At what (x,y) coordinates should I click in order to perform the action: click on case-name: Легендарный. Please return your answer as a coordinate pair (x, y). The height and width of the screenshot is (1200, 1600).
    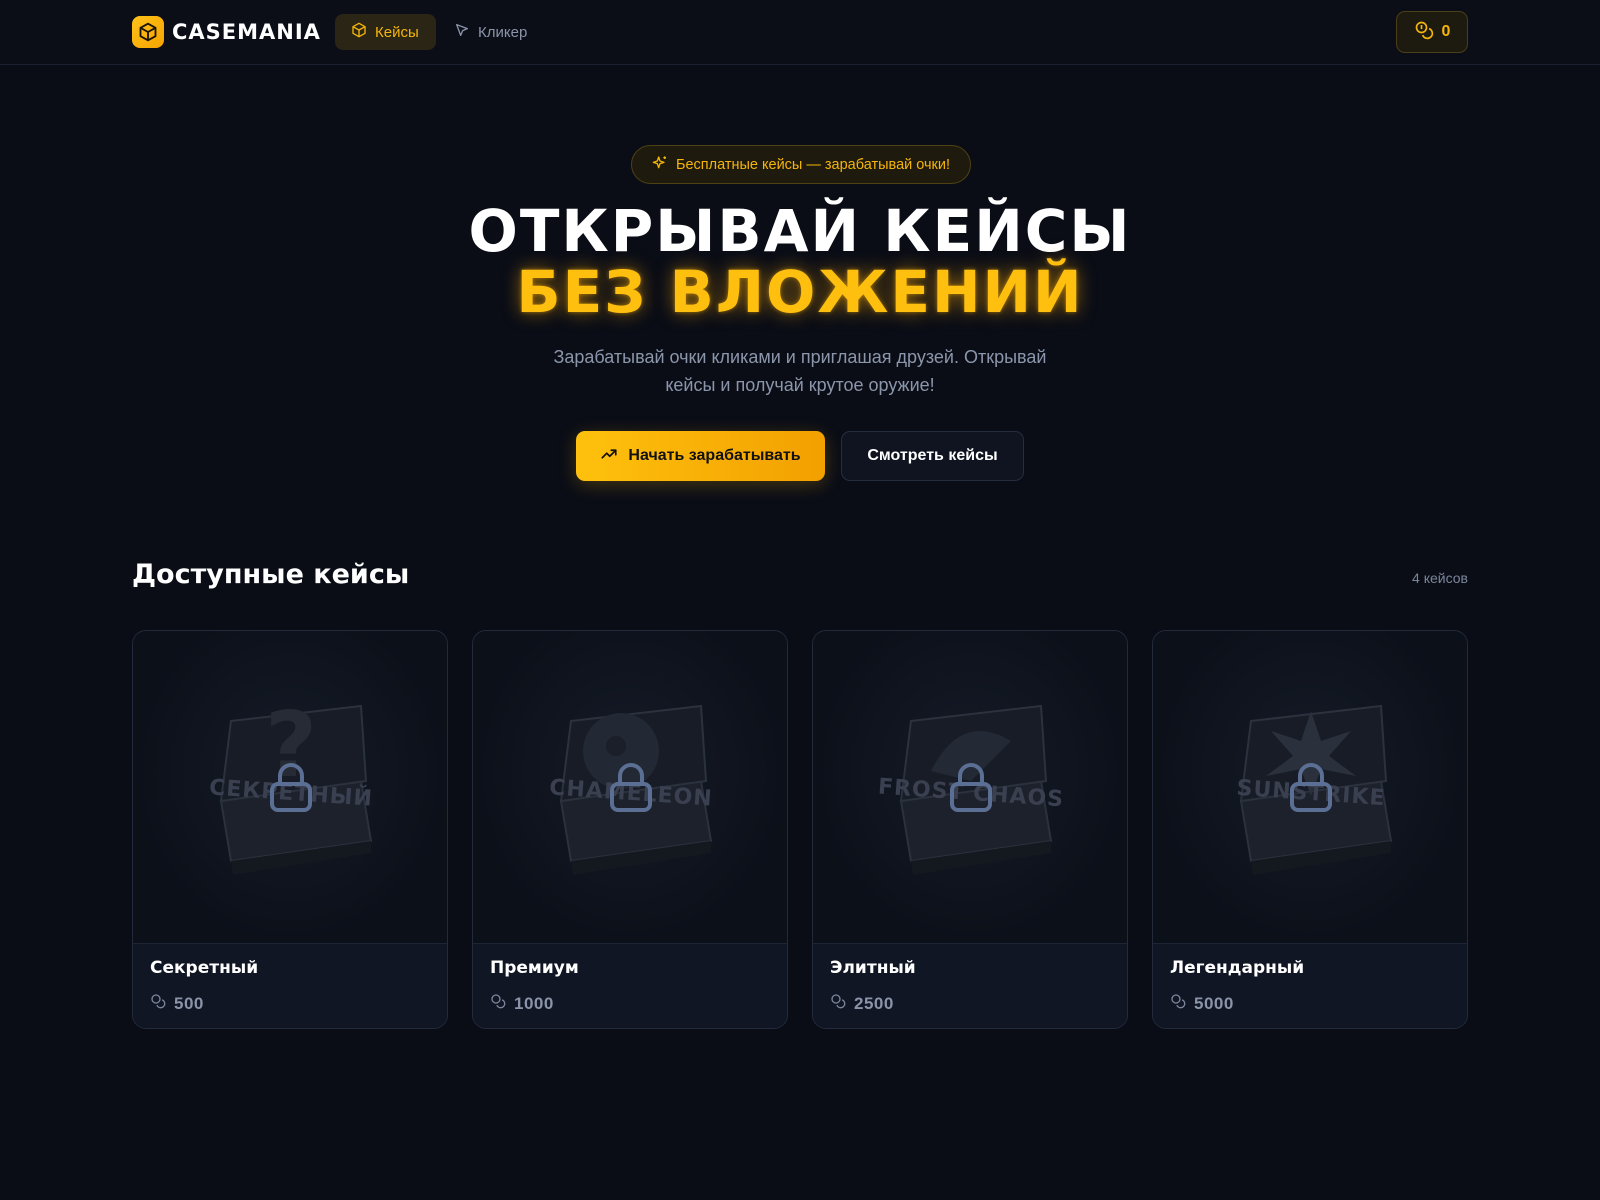
    Looking at the image, I should click on (1237, 968).